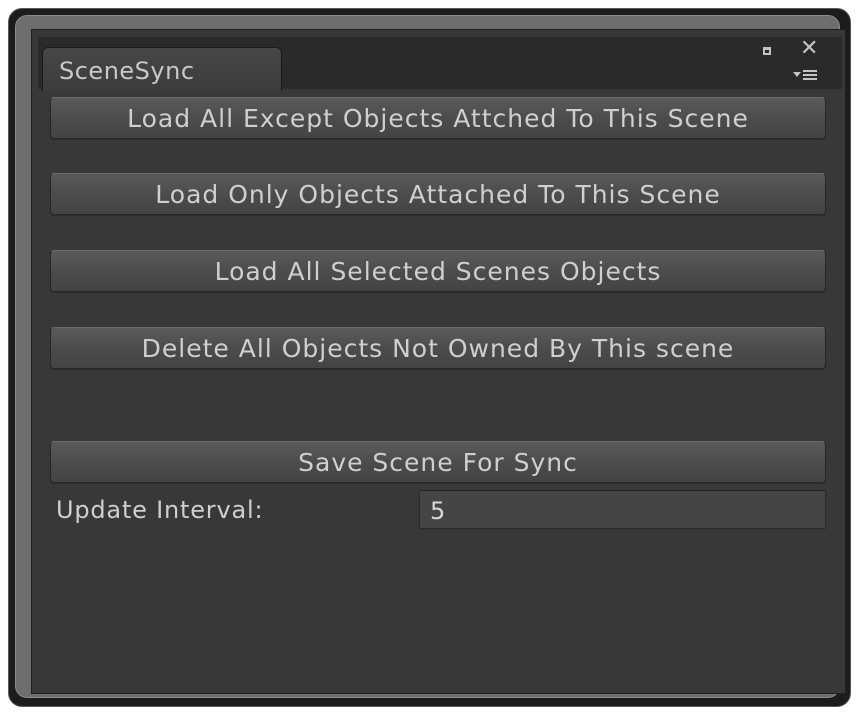  What do you see at coordinates (160, 510) in the screenshot?
I see `update-interval-label: Update Interval:` at bounding box center [160, 510].